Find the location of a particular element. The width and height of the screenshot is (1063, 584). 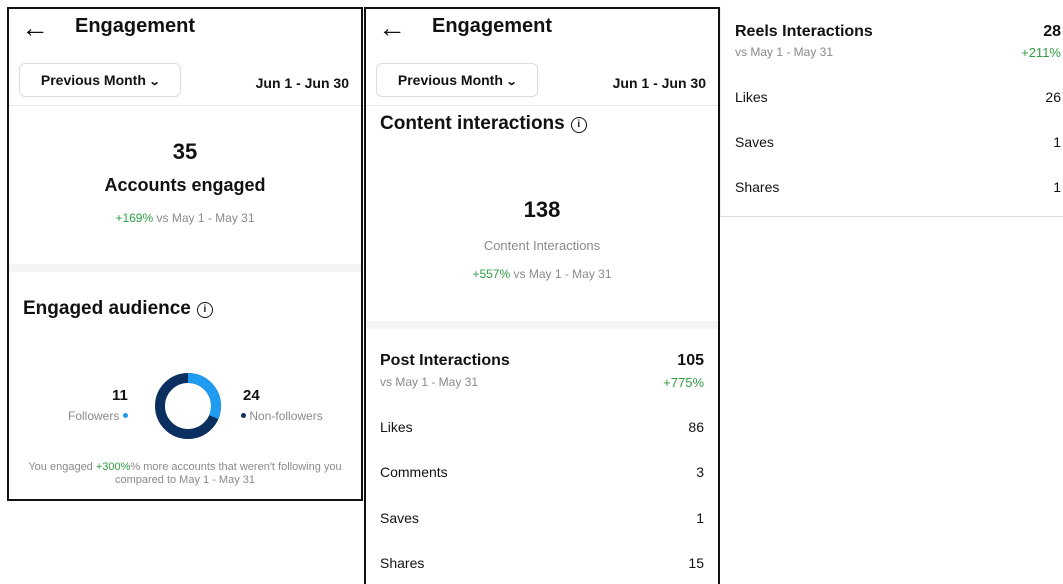

list-item: Shares 15 is located at coordinates (542, 565).